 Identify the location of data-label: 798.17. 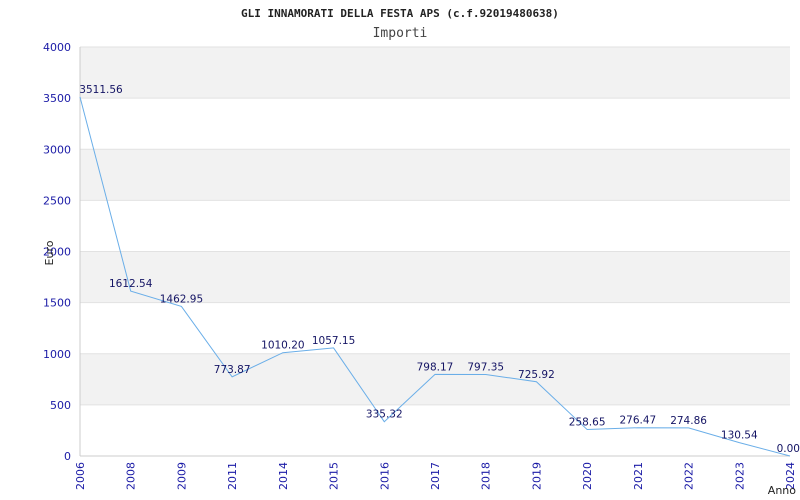
(435, 367).